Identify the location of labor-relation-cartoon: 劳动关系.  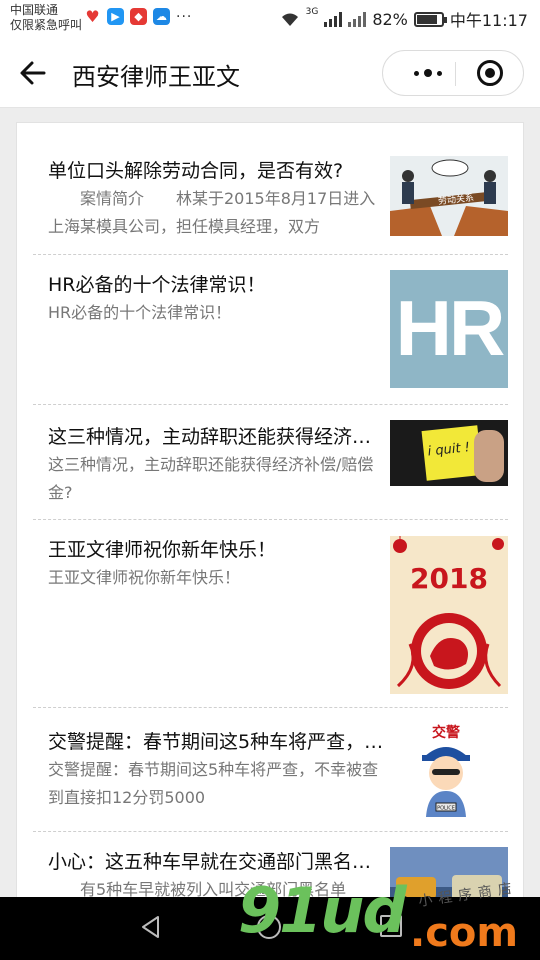
(449, 196).